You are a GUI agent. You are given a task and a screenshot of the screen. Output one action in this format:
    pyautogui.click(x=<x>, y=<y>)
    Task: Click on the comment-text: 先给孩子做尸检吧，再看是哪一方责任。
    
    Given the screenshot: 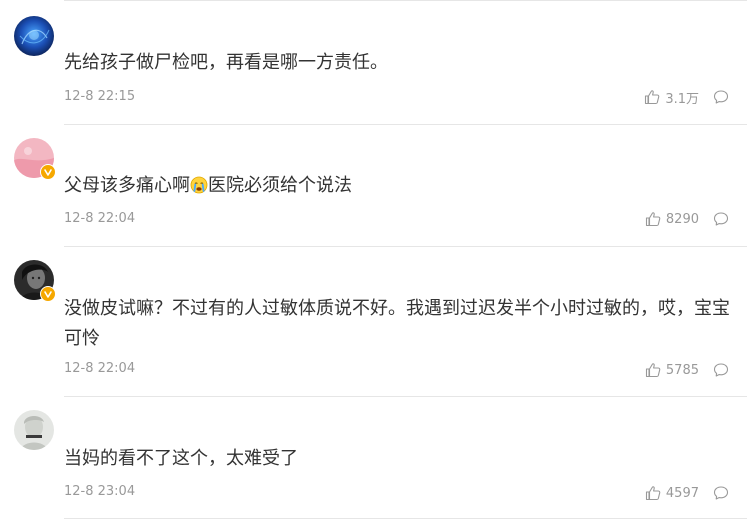 What is the action you would take?
    pyautogui.click(x=226, y=62)
    